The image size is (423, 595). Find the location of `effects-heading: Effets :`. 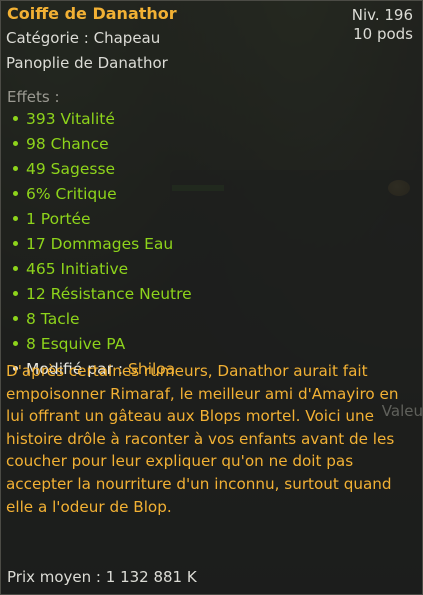

effects-heading: Effets : is located at coordinates (33, 97).